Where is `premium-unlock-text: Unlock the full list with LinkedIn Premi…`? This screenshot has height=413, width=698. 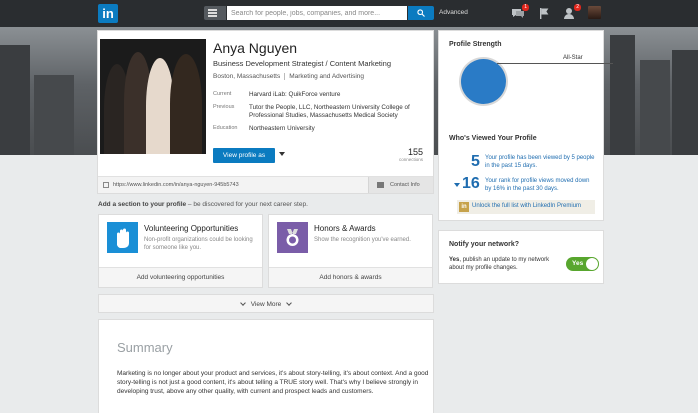 premium-unlock-text: Unlock the full list with LinkedIn Premi… is located at coordinates (527, 206).